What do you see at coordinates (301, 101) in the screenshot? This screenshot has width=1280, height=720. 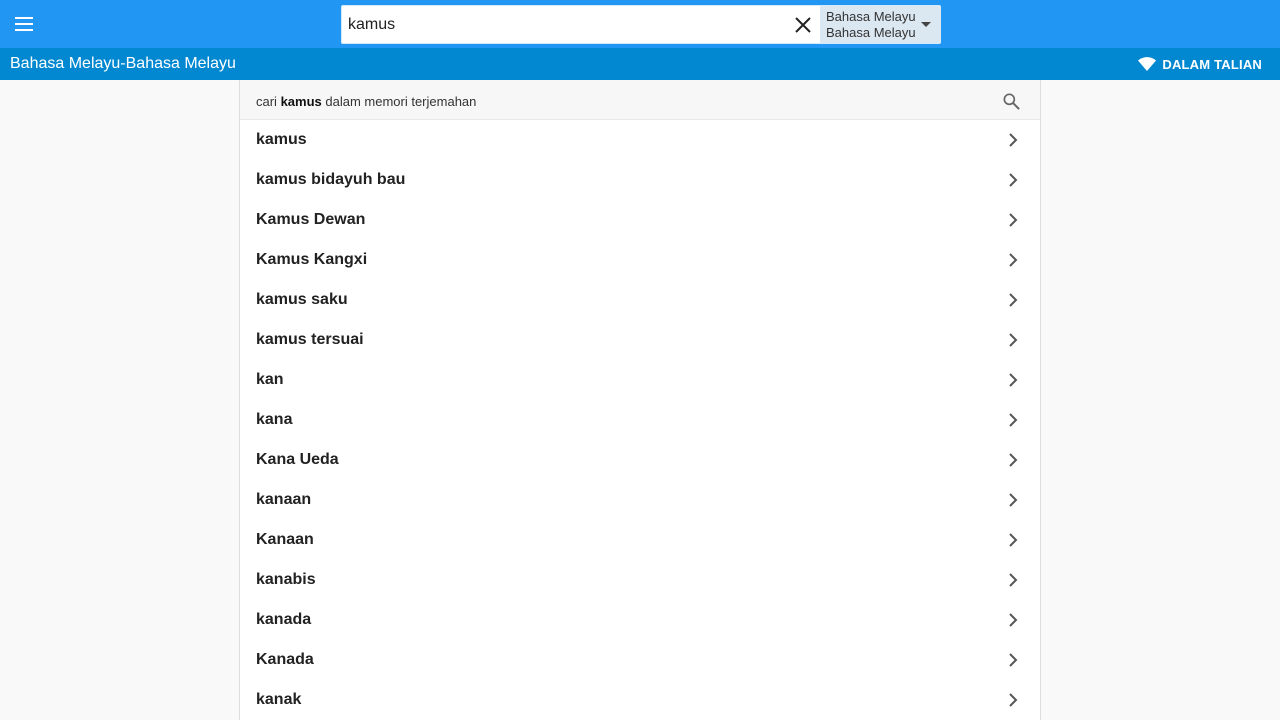 I see `search-term: kamus` at bounding box center [301, 101].